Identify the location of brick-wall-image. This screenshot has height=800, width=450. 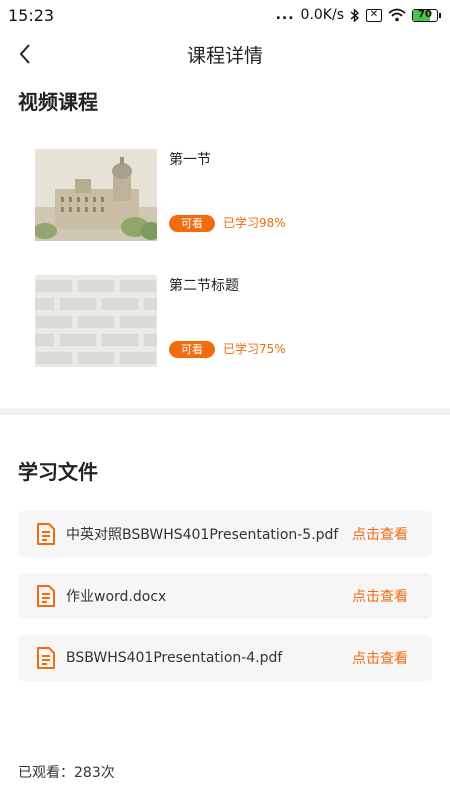
(96, 321).